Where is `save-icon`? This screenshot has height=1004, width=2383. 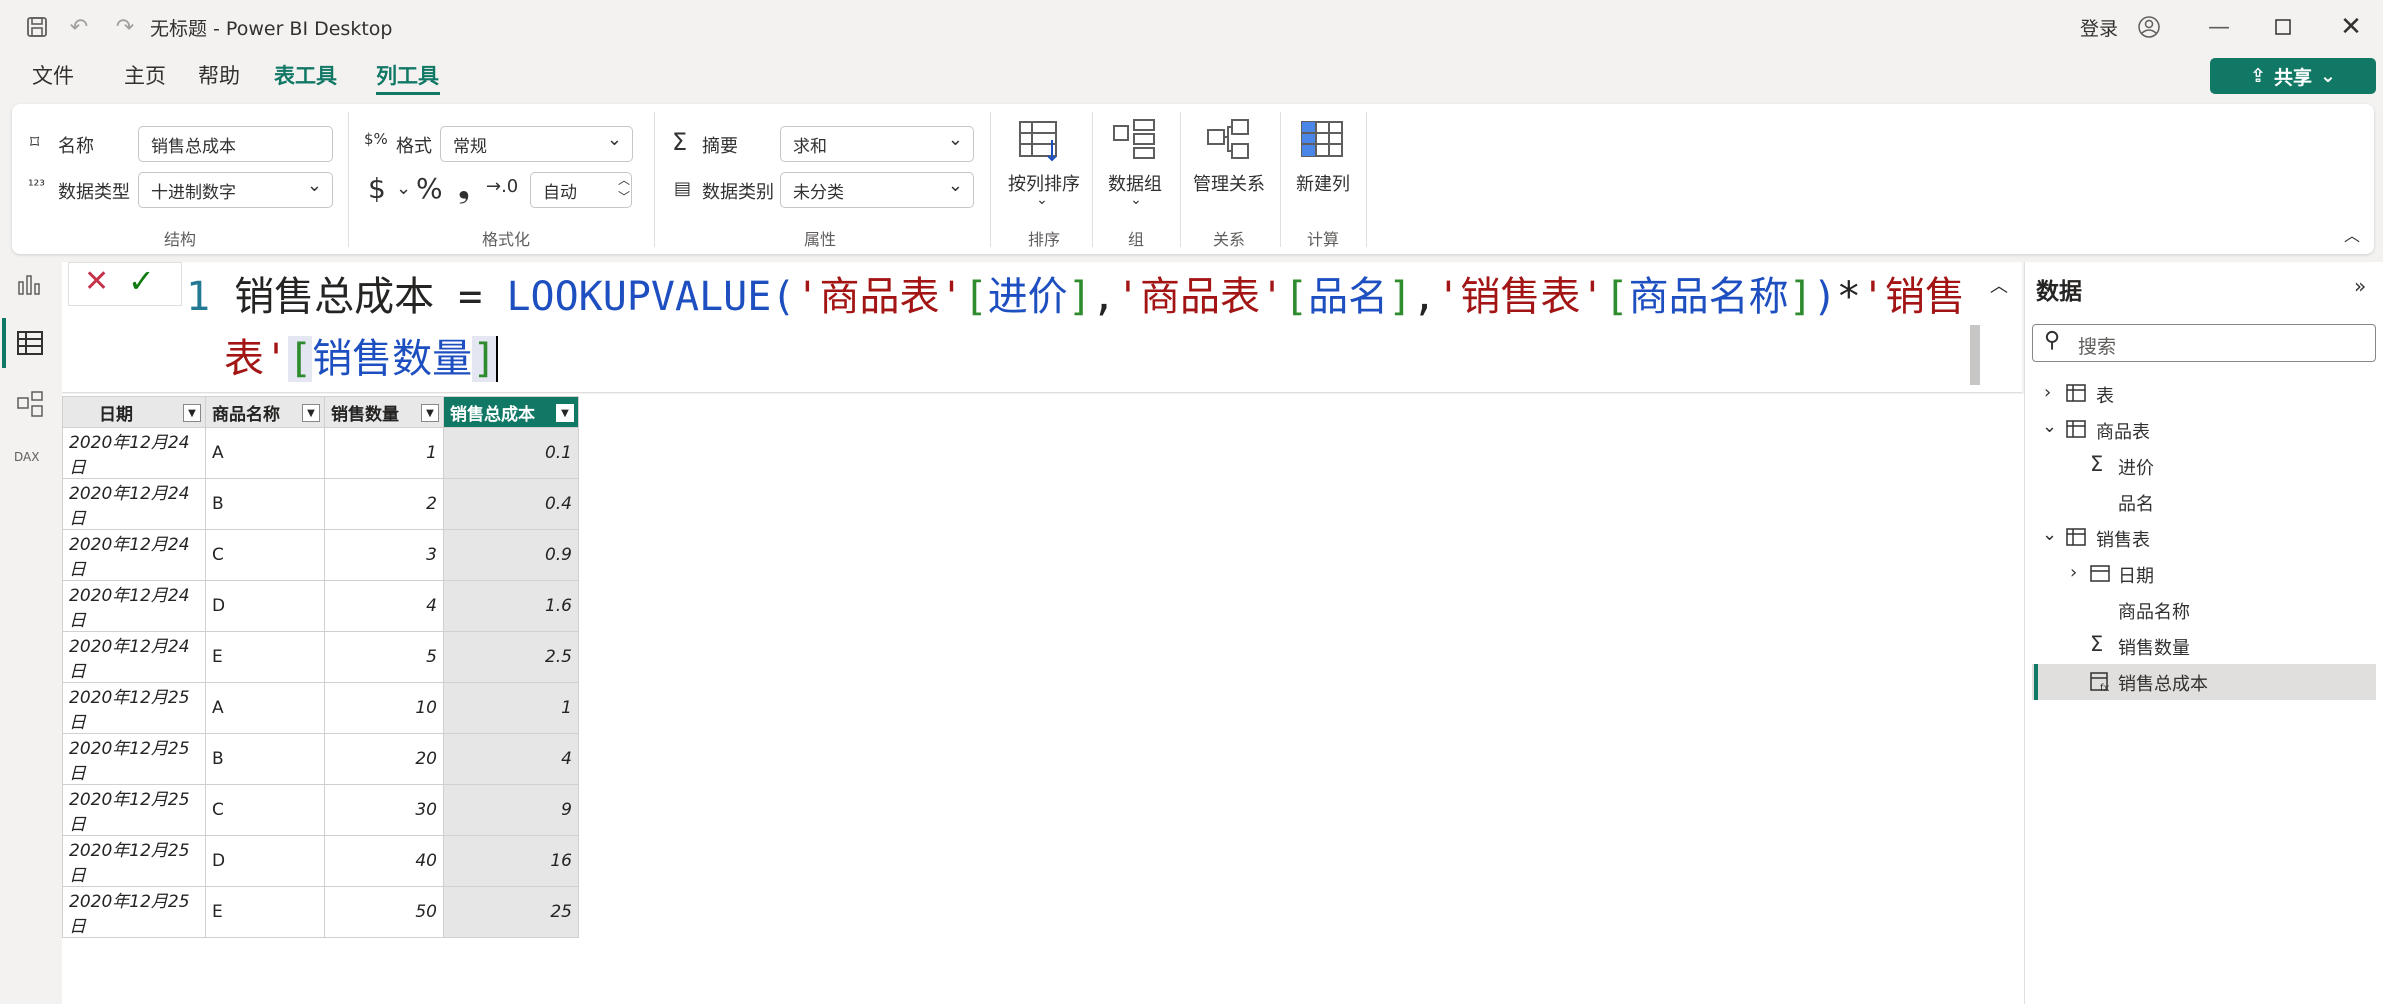 save-icon is located at coordinates (37, 27).